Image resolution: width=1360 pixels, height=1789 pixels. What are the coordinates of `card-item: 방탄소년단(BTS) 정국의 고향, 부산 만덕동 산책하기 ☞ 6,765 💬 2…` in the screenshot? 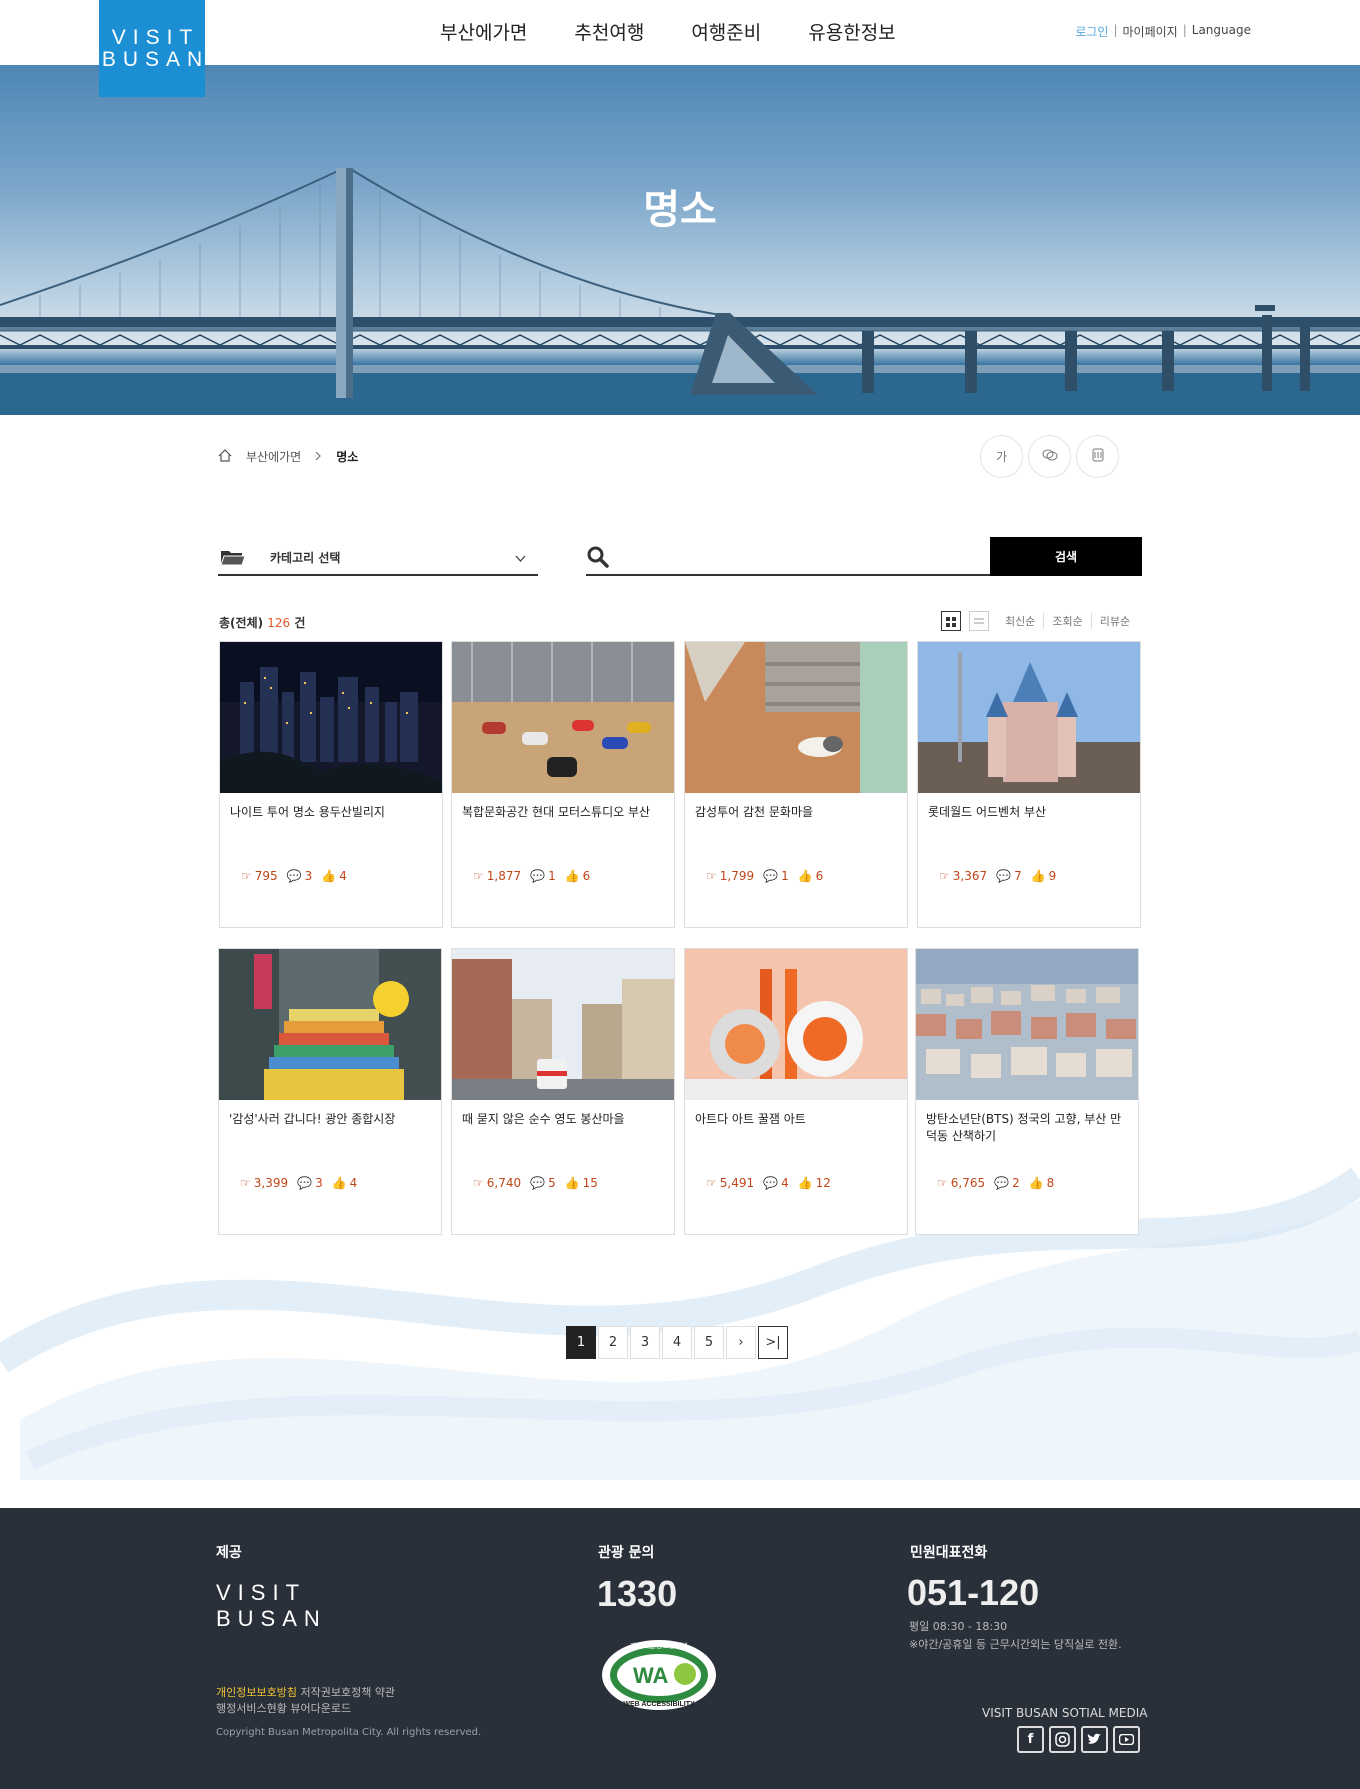 It's located at (1027, 1091).